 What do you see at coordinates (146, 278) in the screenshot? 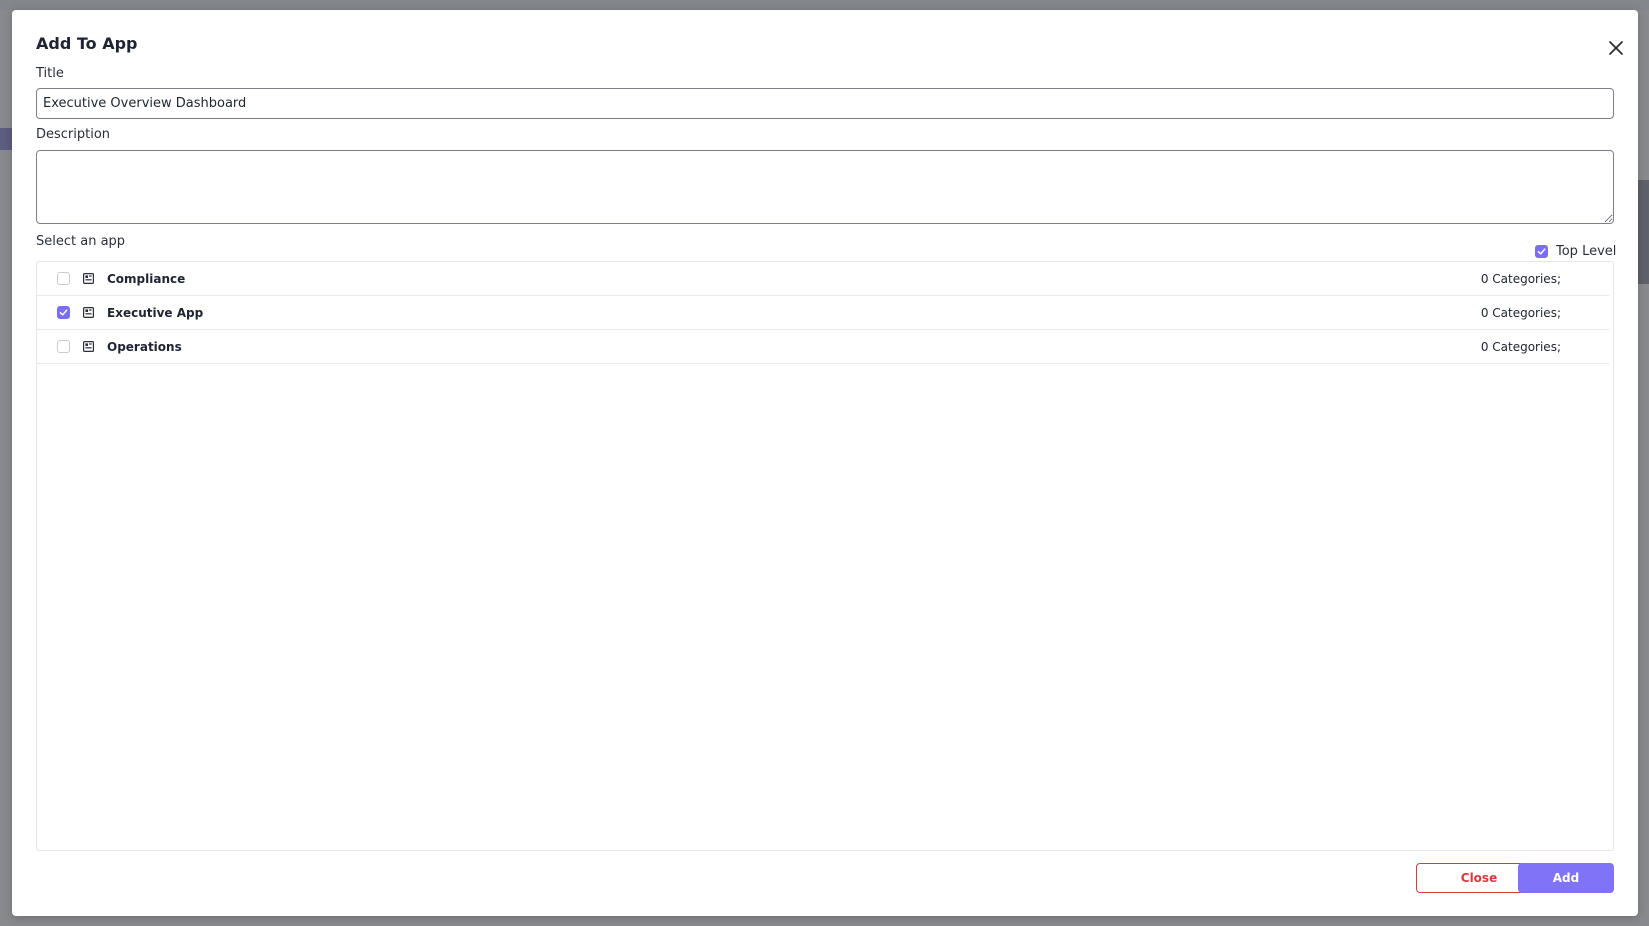
I see `app-name: Compliance` at bounding box center [146, 278].